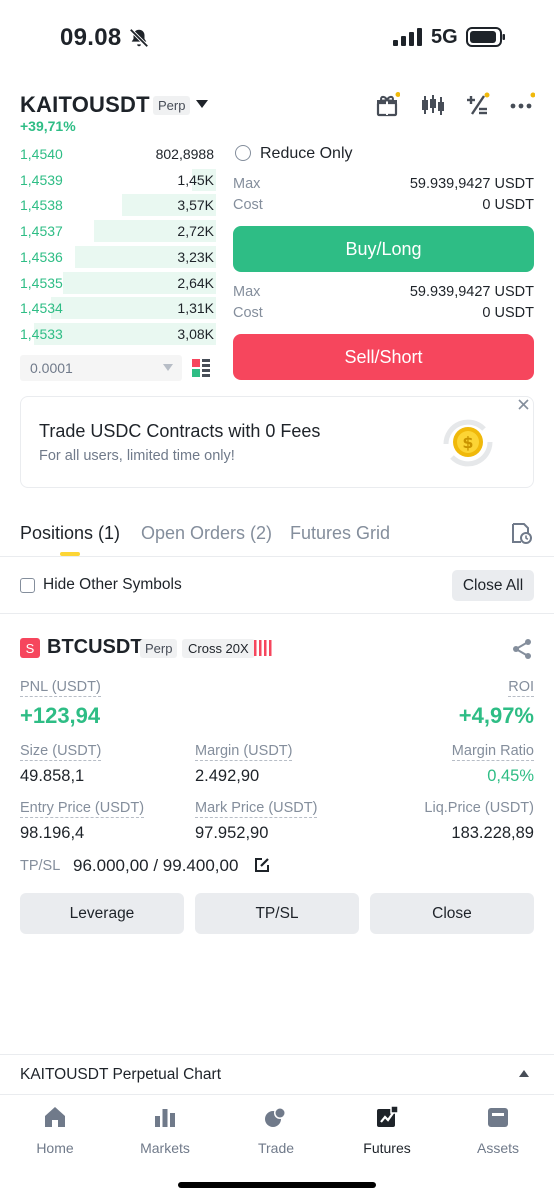  I want to click on orderbook-qty: 1,45K, so click(195, 179).